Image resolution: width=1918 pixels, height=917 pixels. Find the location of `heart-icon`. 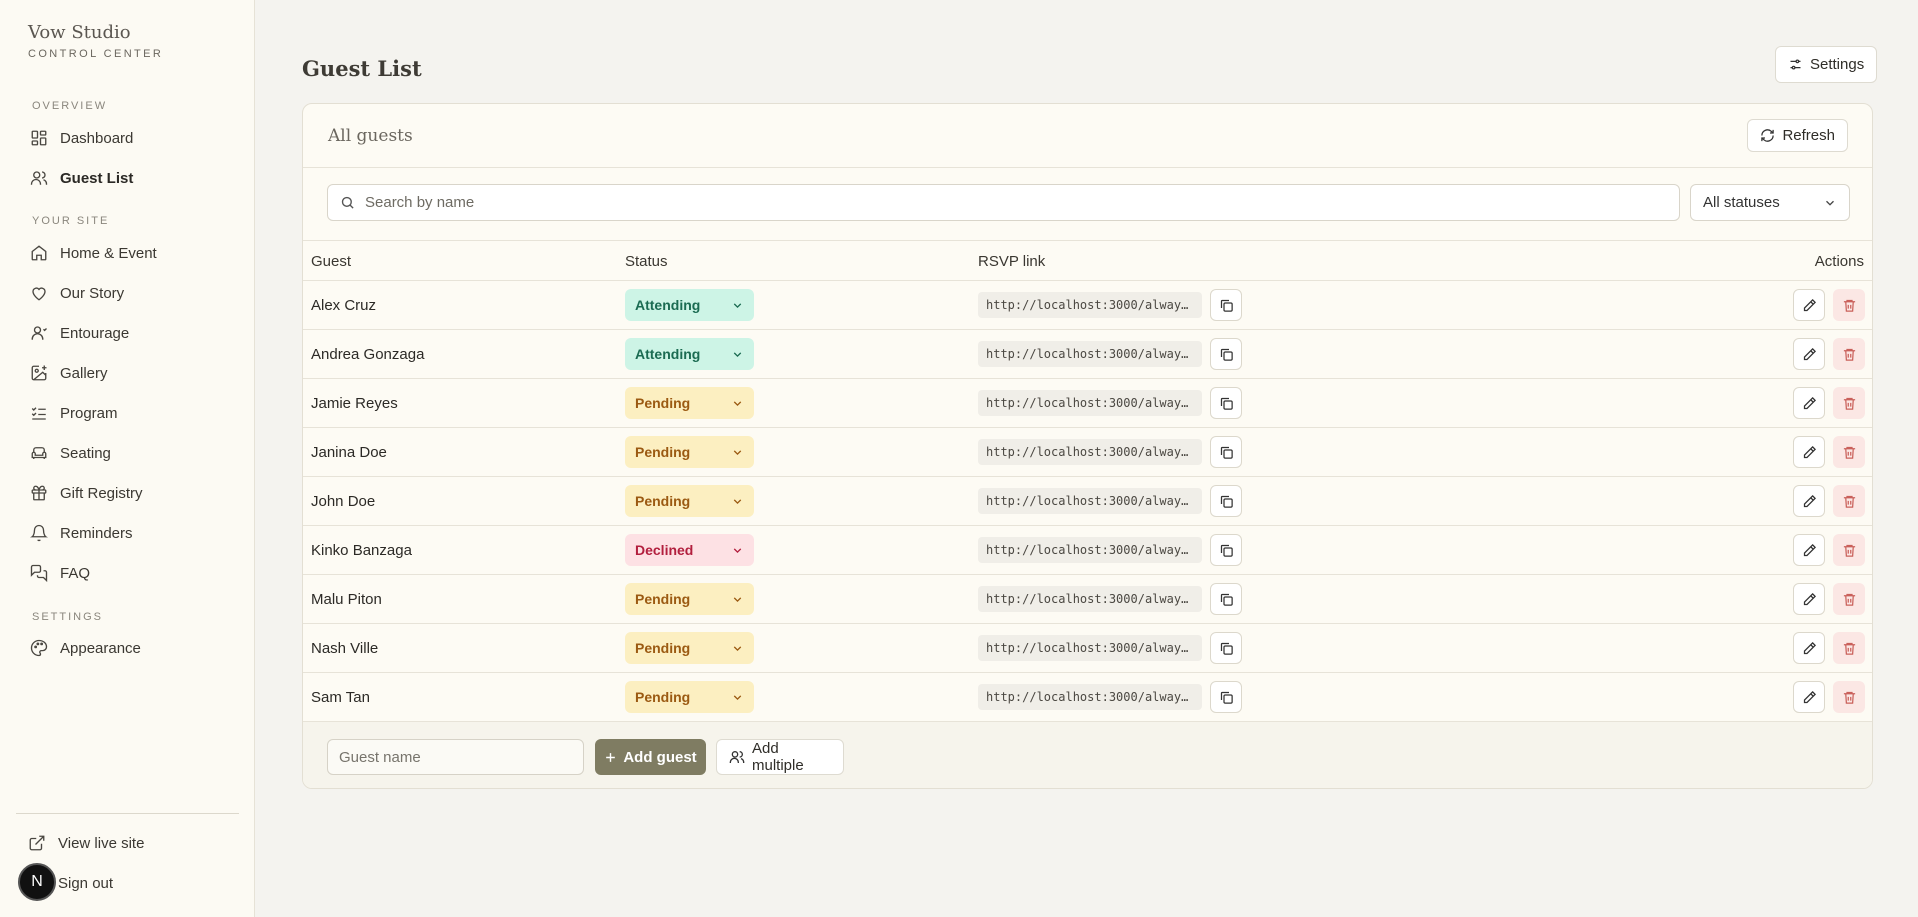

heart-icon is located at coordinates (39, 293).